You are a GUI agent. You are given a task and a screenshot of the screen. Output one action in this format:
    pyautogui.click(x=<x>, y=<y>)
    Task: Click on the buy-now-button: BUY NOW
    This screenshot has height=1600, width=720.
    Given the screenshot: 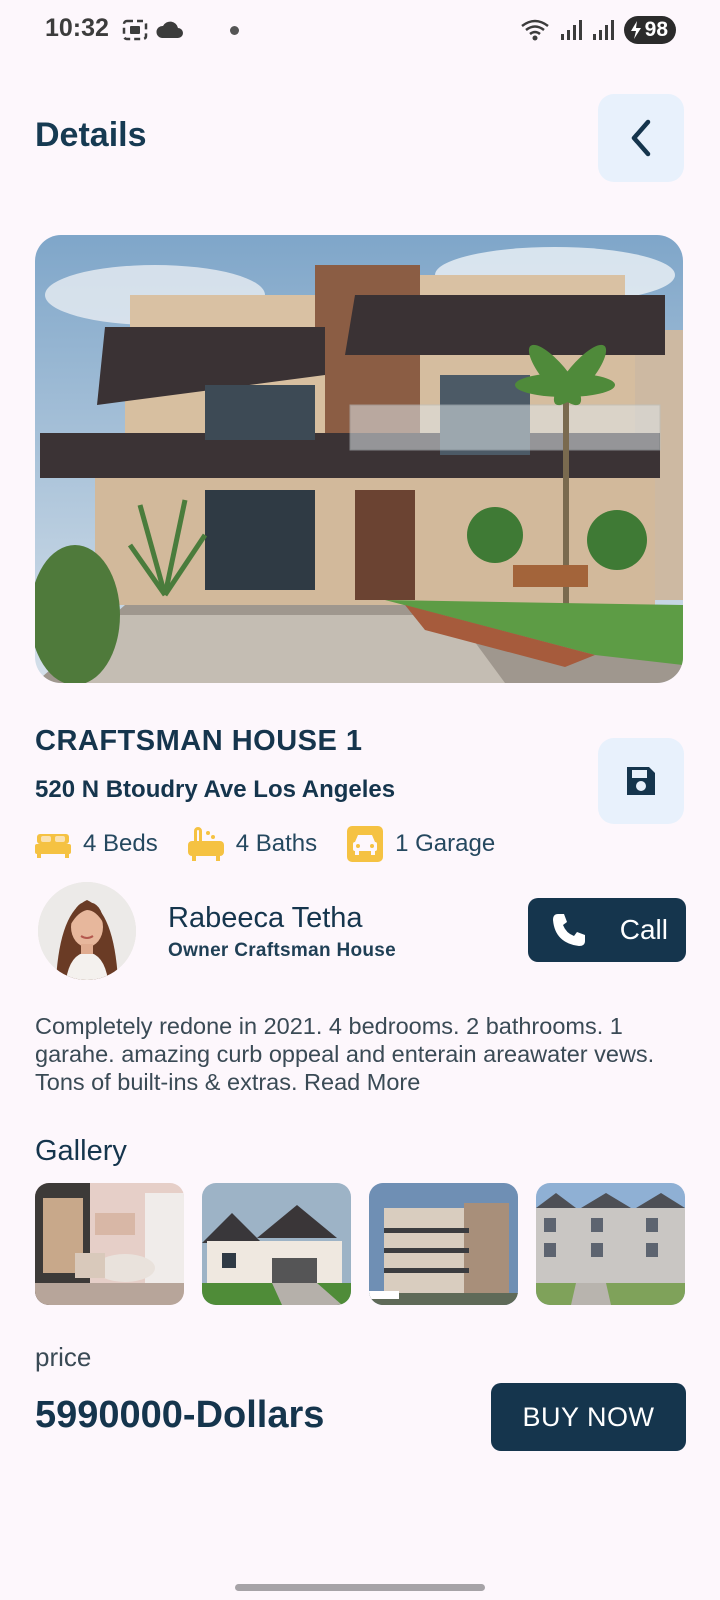 What is the action you would take?
    pyautogui.click(x=588, y=1417)
    